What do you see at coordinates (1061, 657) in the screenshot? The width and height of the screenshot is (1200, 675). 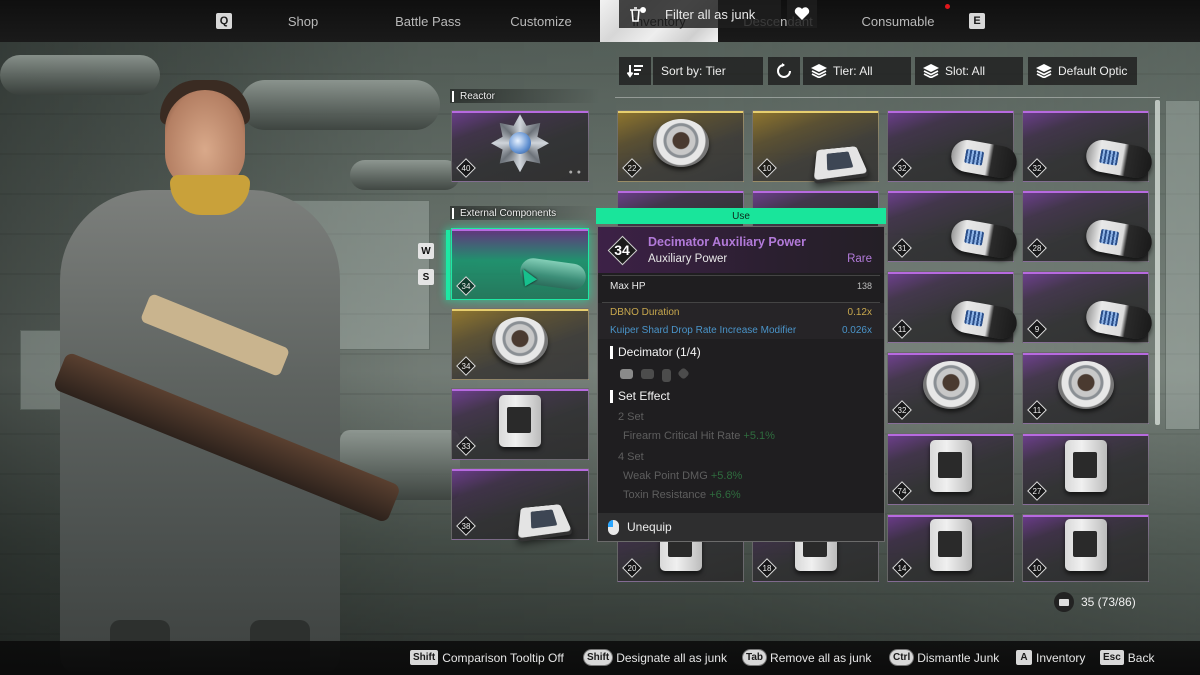 I see `hint-label: Inventory` at bounding box center [1061, 657].